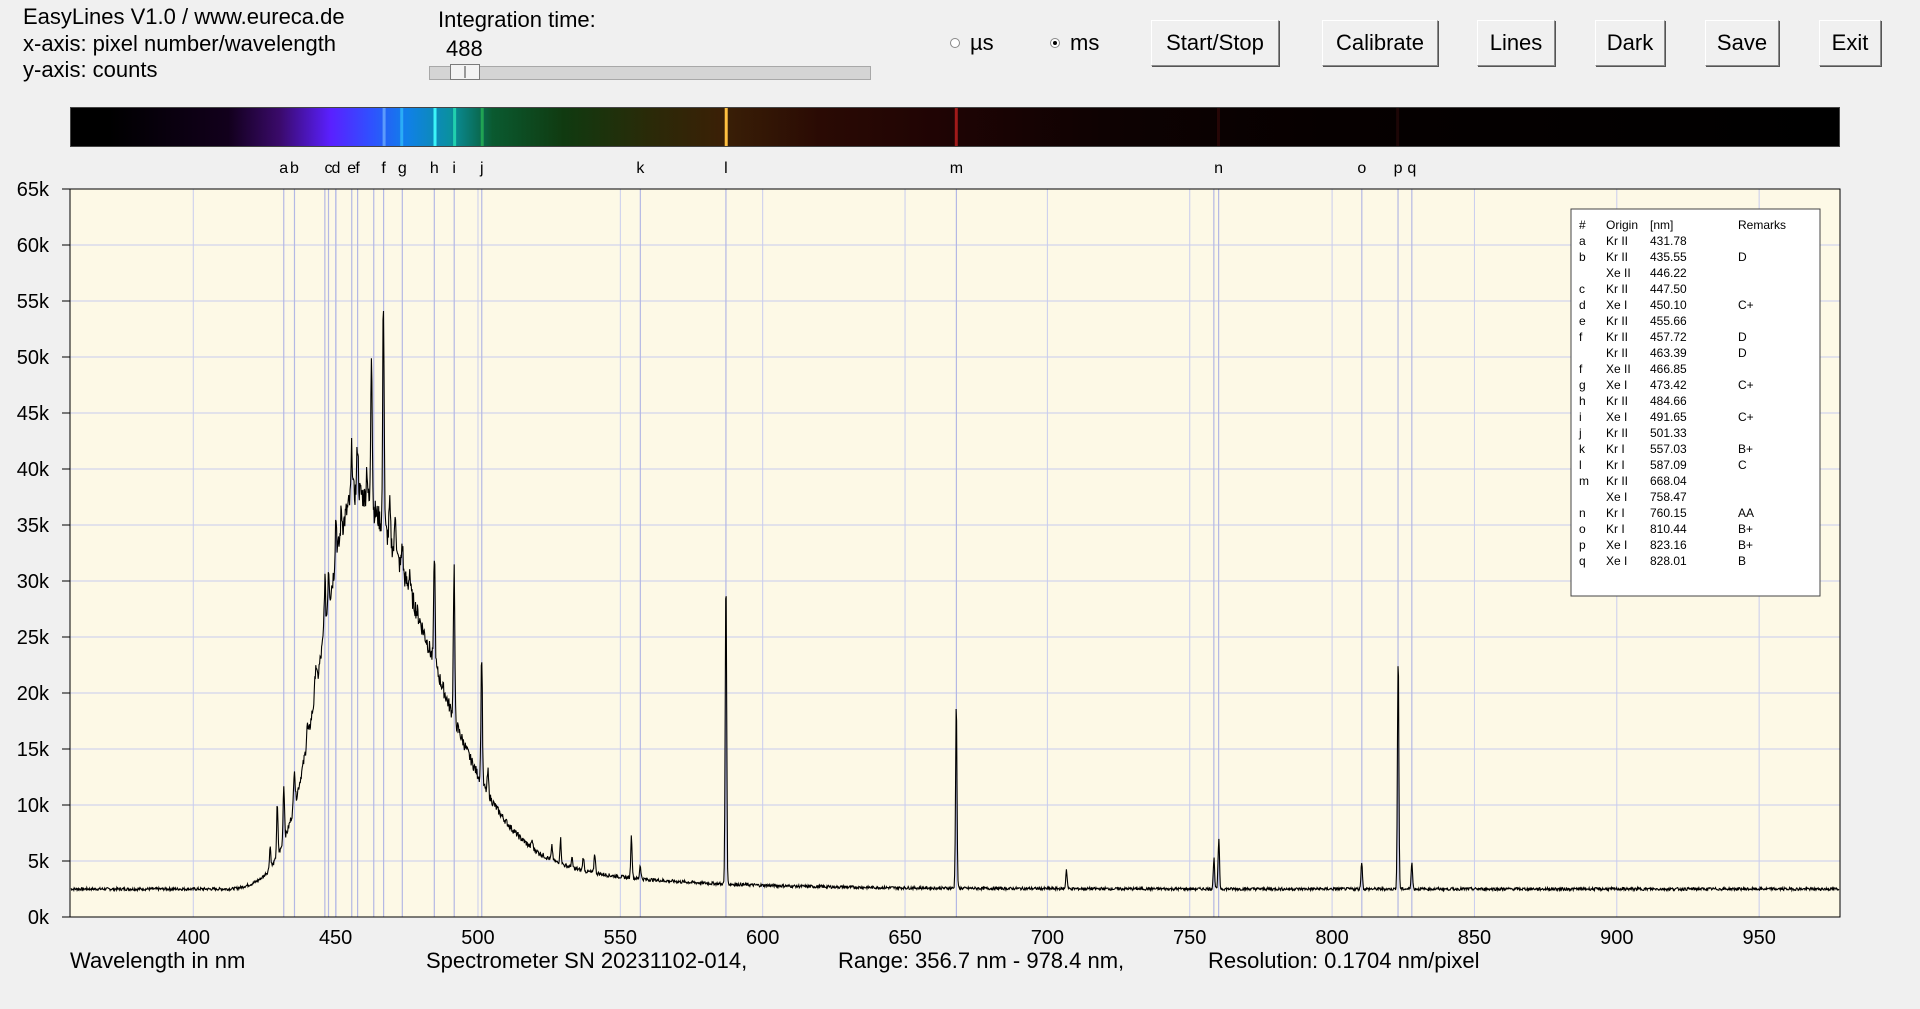 The width and height of the screenshot is (1920, 1009). Describe the element at coordinates (158, 960) in the screenshot. I see `x-axis-title: Wavelength in nm` at that location.